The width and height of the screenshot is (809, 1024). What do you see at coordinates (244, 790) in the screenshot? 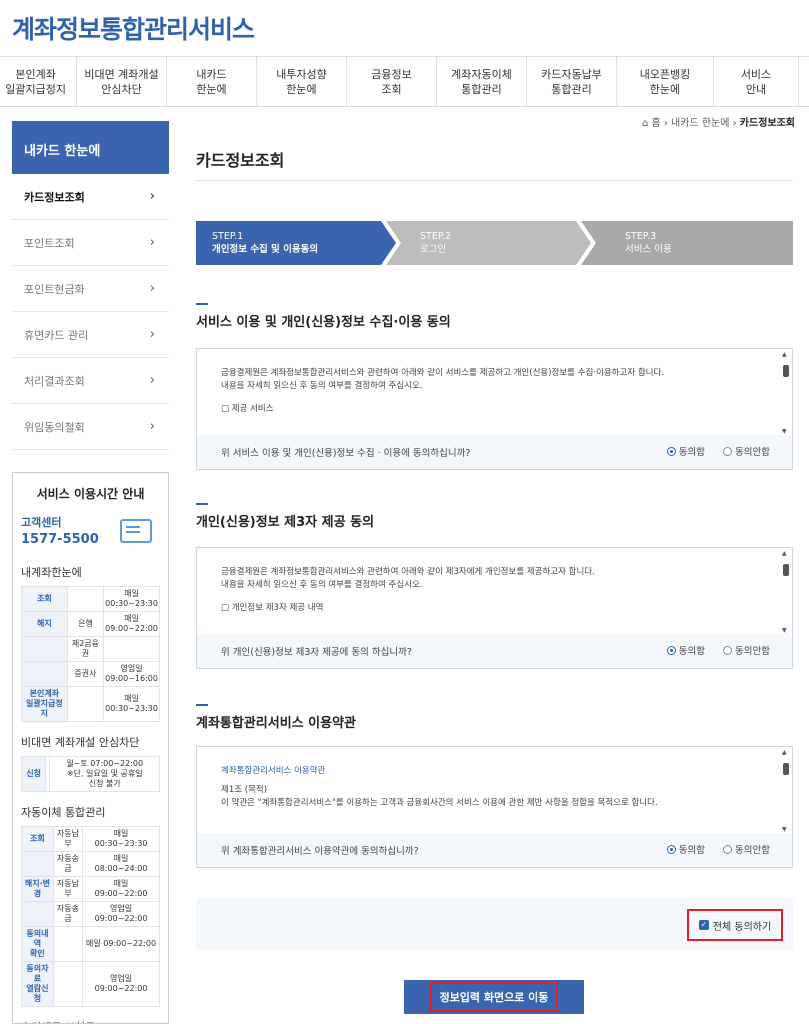
I see `terms-line: 제1조 (목적)` at bounding box center [244, 790].